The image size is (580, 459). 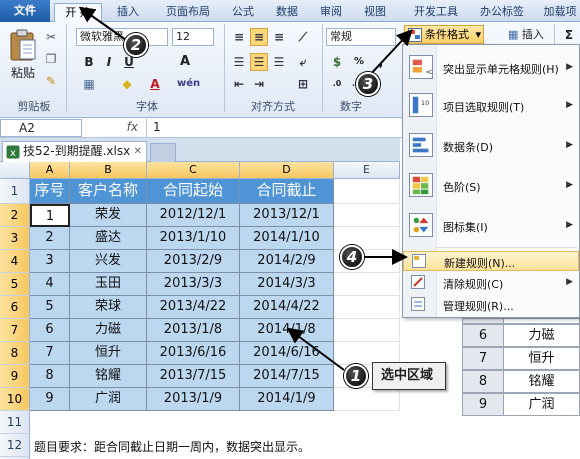 What do you see at coordinates (25, 11) in the screenshot?
I see `tab-file: 文件` at bounding box center [25, 11].